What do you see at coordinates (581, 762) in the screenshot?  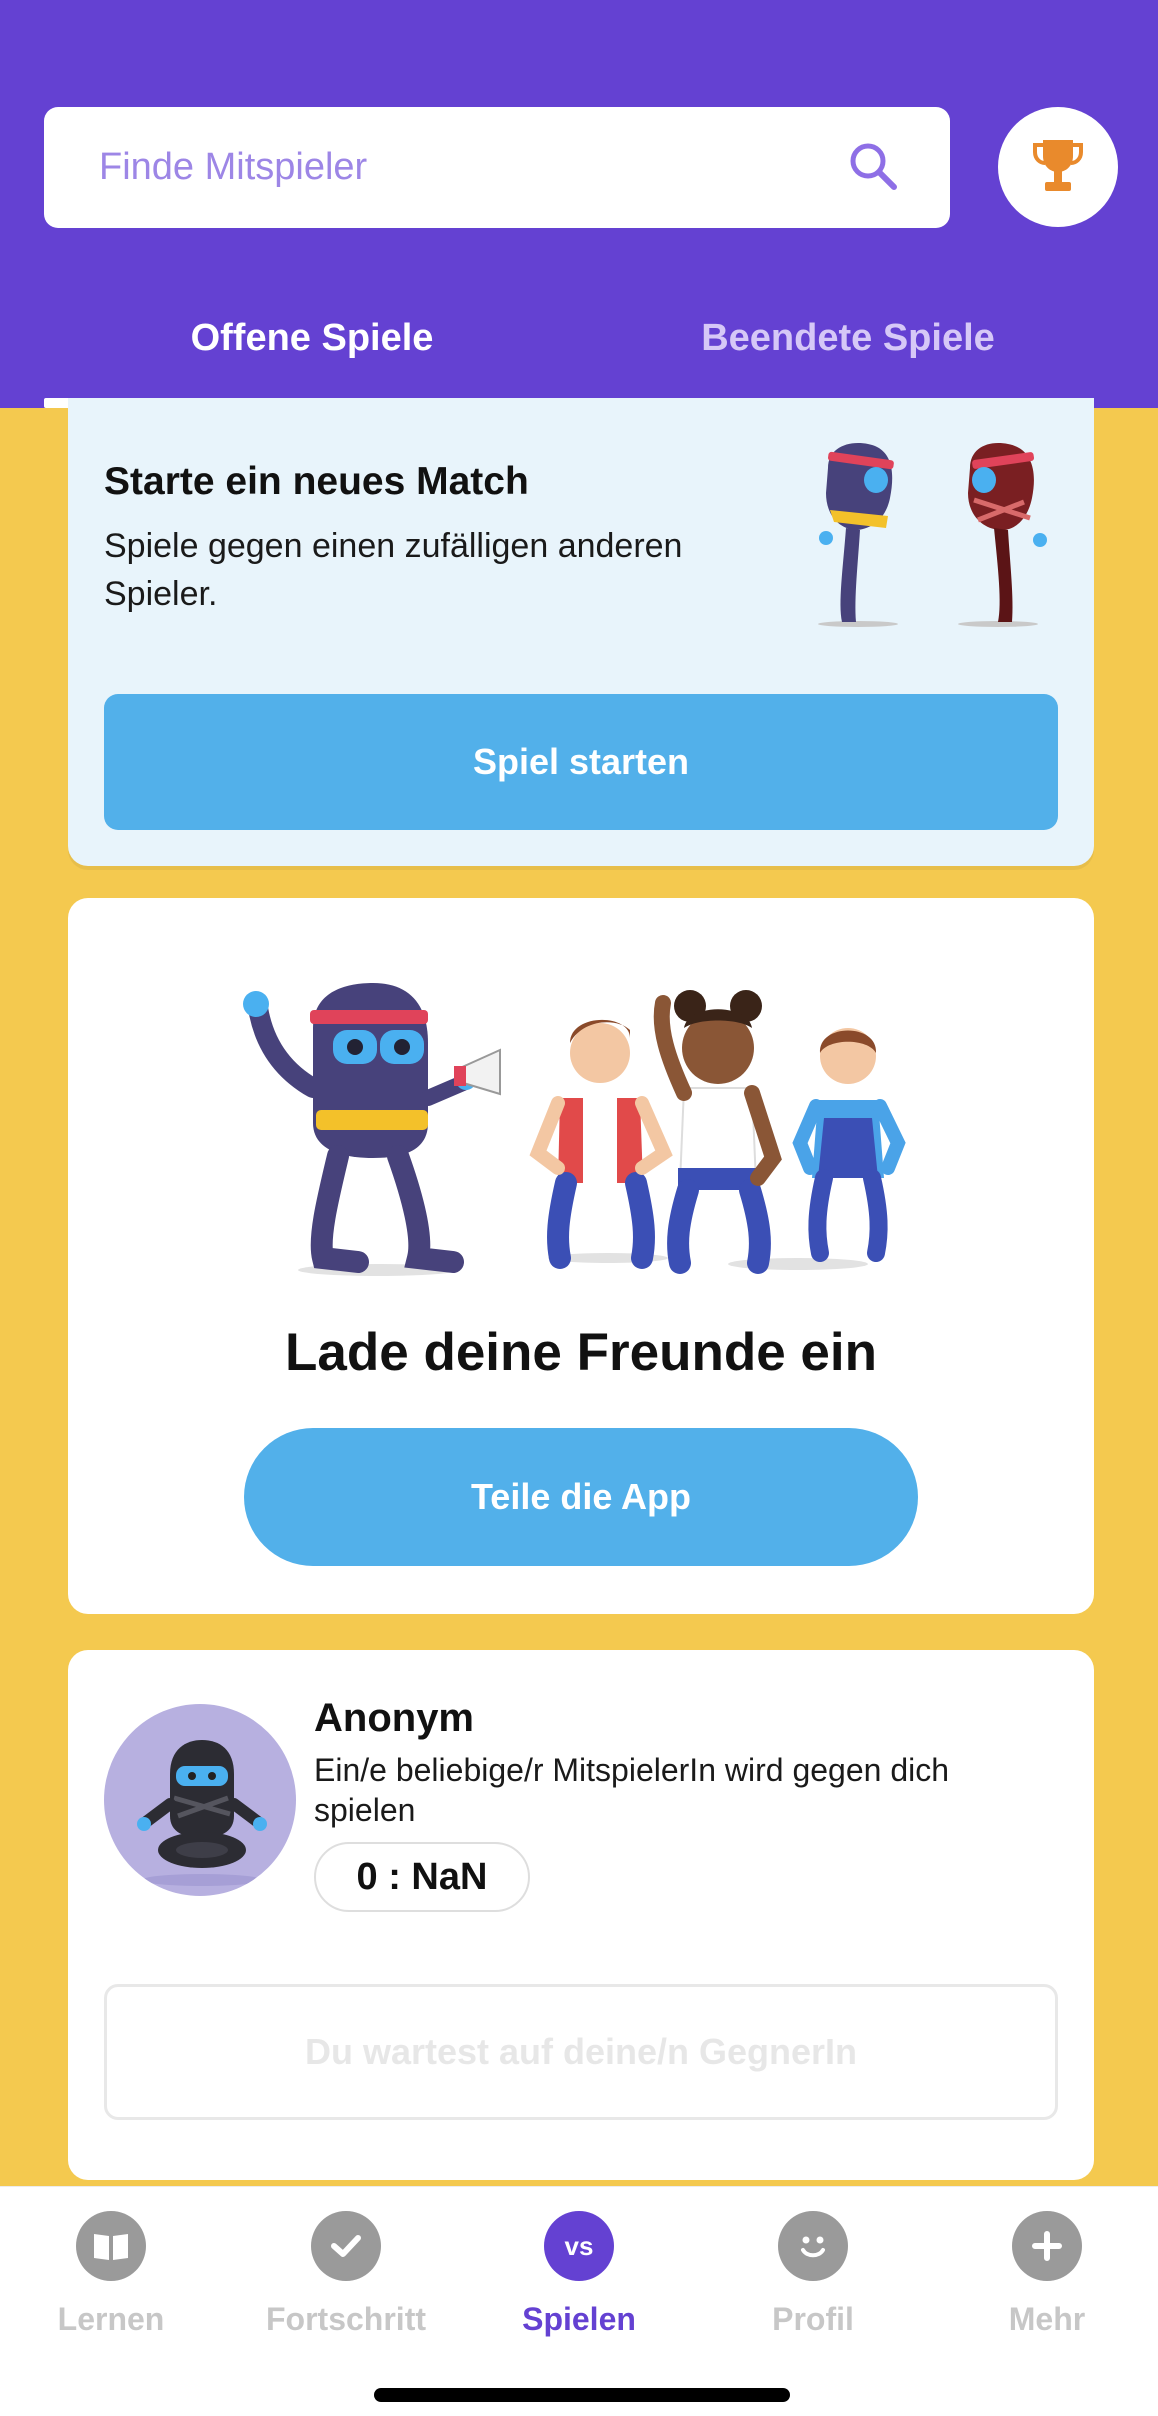 I see `start-game-button: Spiel starten` at bounding box center [581, 762].